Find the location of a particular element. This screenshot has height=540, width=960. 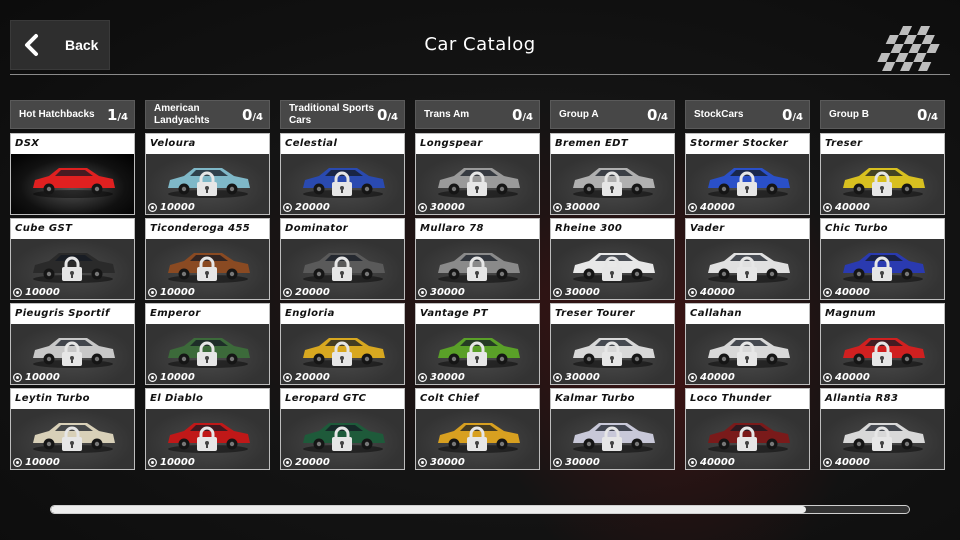

car-card: Pieugris Sportif 10000 is located at coordinates (72, 344).